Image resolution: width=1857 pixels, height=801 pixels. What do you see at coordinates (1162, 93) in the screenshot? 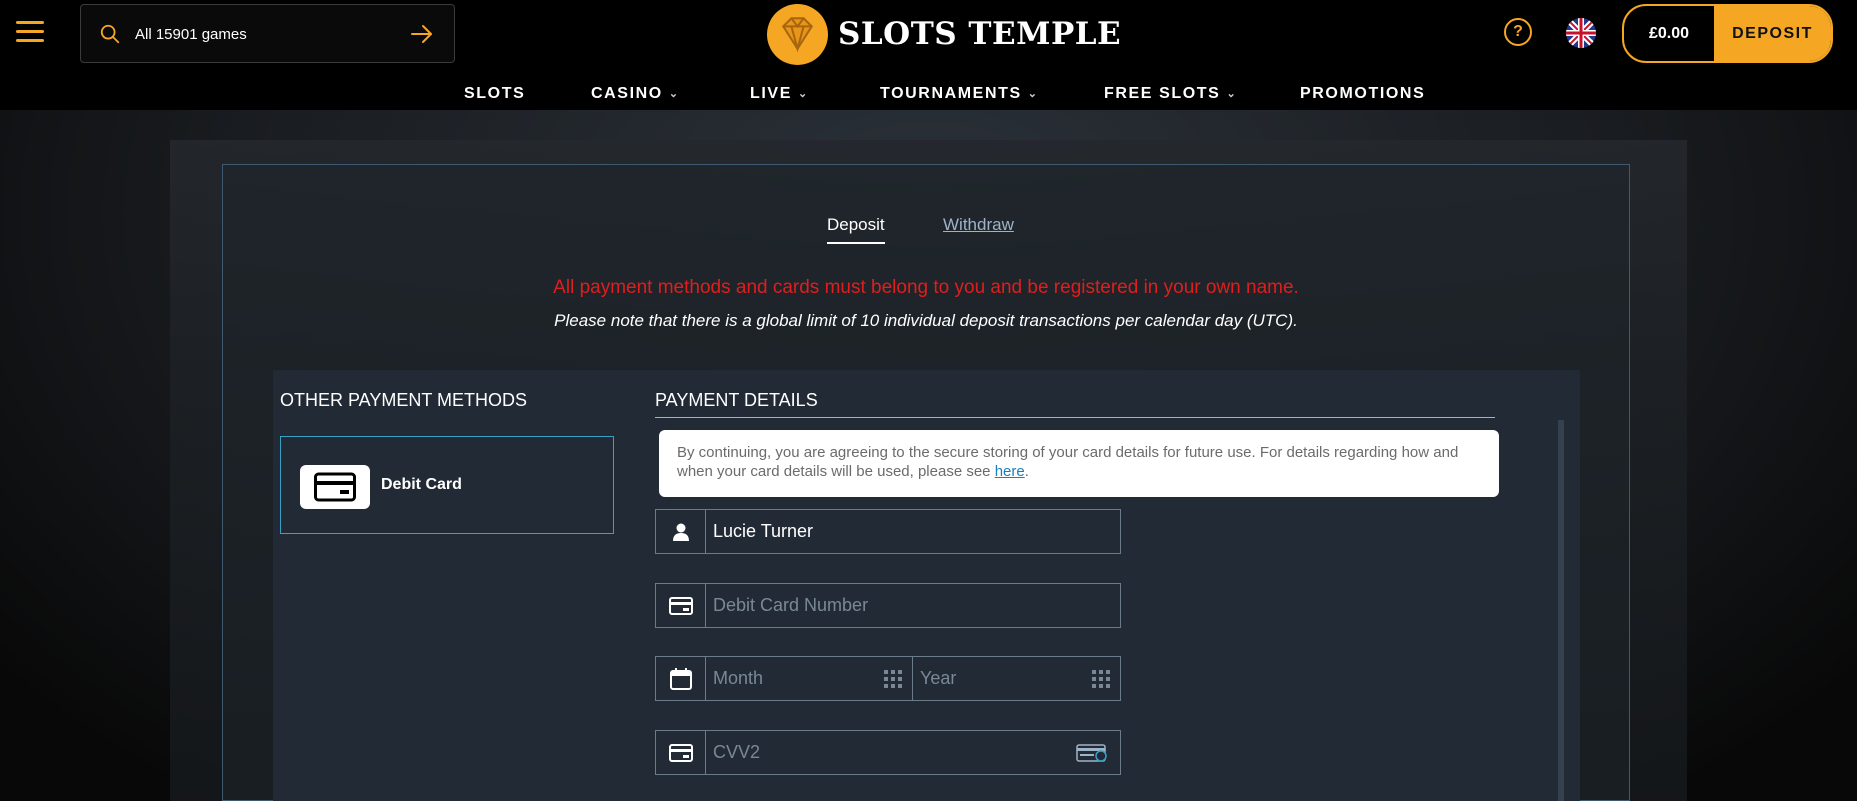
I see `nav-label: FREE SLOTS` at bounding box center [1162, 93].